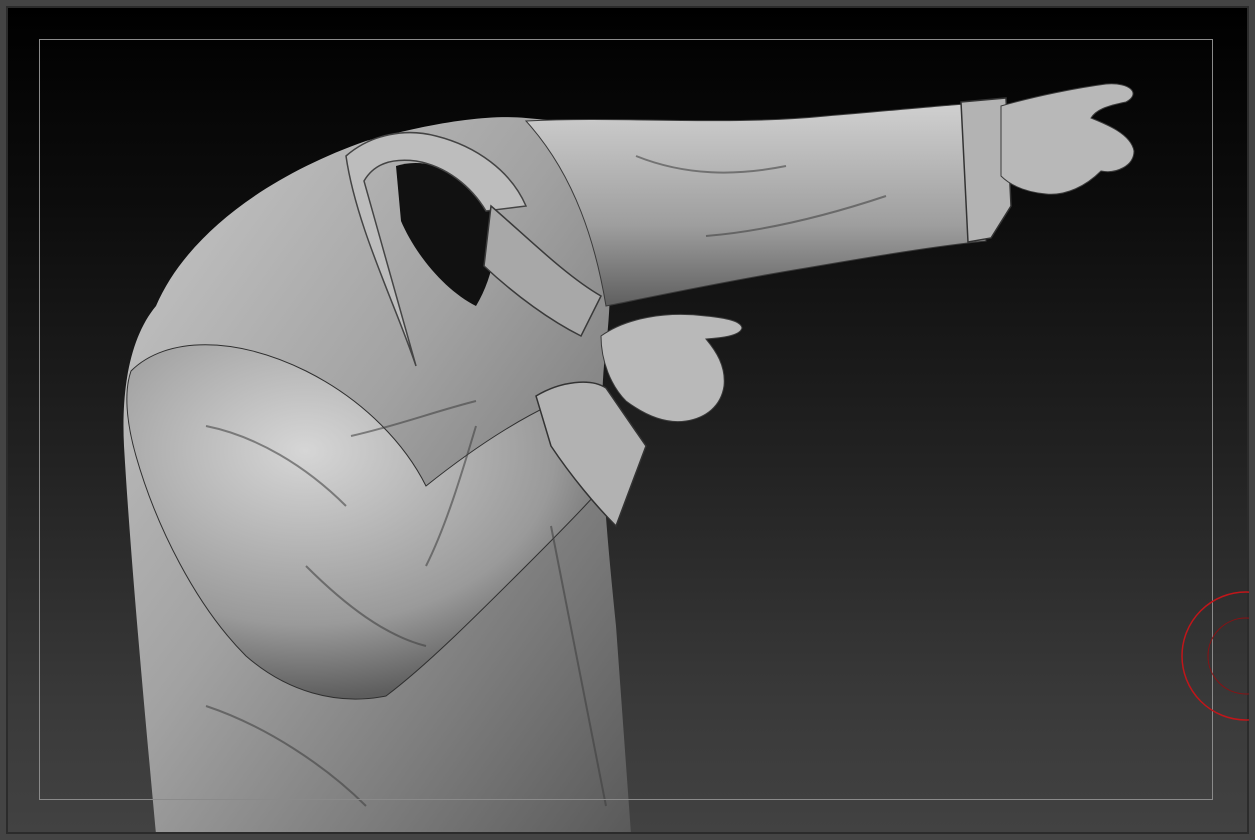 The height and width of the screenshot is (840, 1255). What do you see at coordinates (1067, 139) in the screenshot?
I see `raised-hand` at bounding box center [1067, 139].